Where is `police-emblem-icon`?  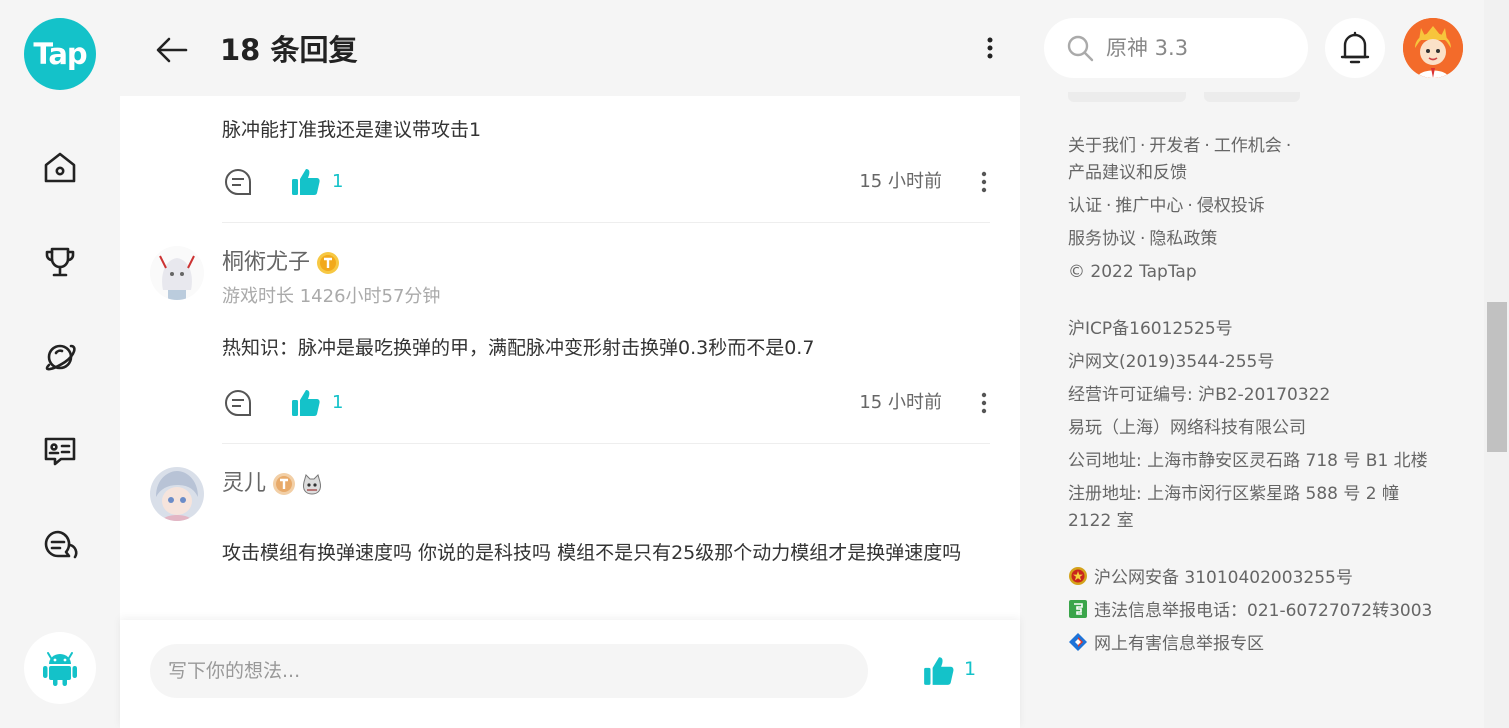 police-emblem-icon is located at coordinates (1078, 576).